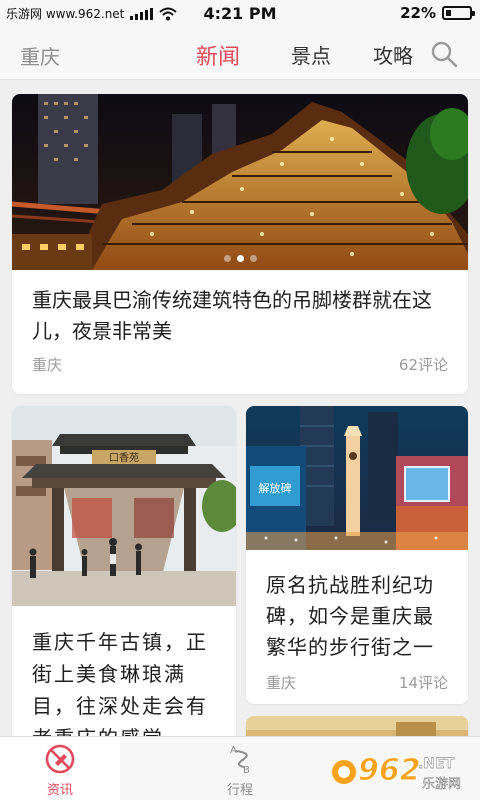 Image resolution: width=480 pixels, height=800 pixels. Describe the element at coordinates (357, 682) in the screenshot. I see `jiefangbei-meta: 重庆 14评论` at that location.